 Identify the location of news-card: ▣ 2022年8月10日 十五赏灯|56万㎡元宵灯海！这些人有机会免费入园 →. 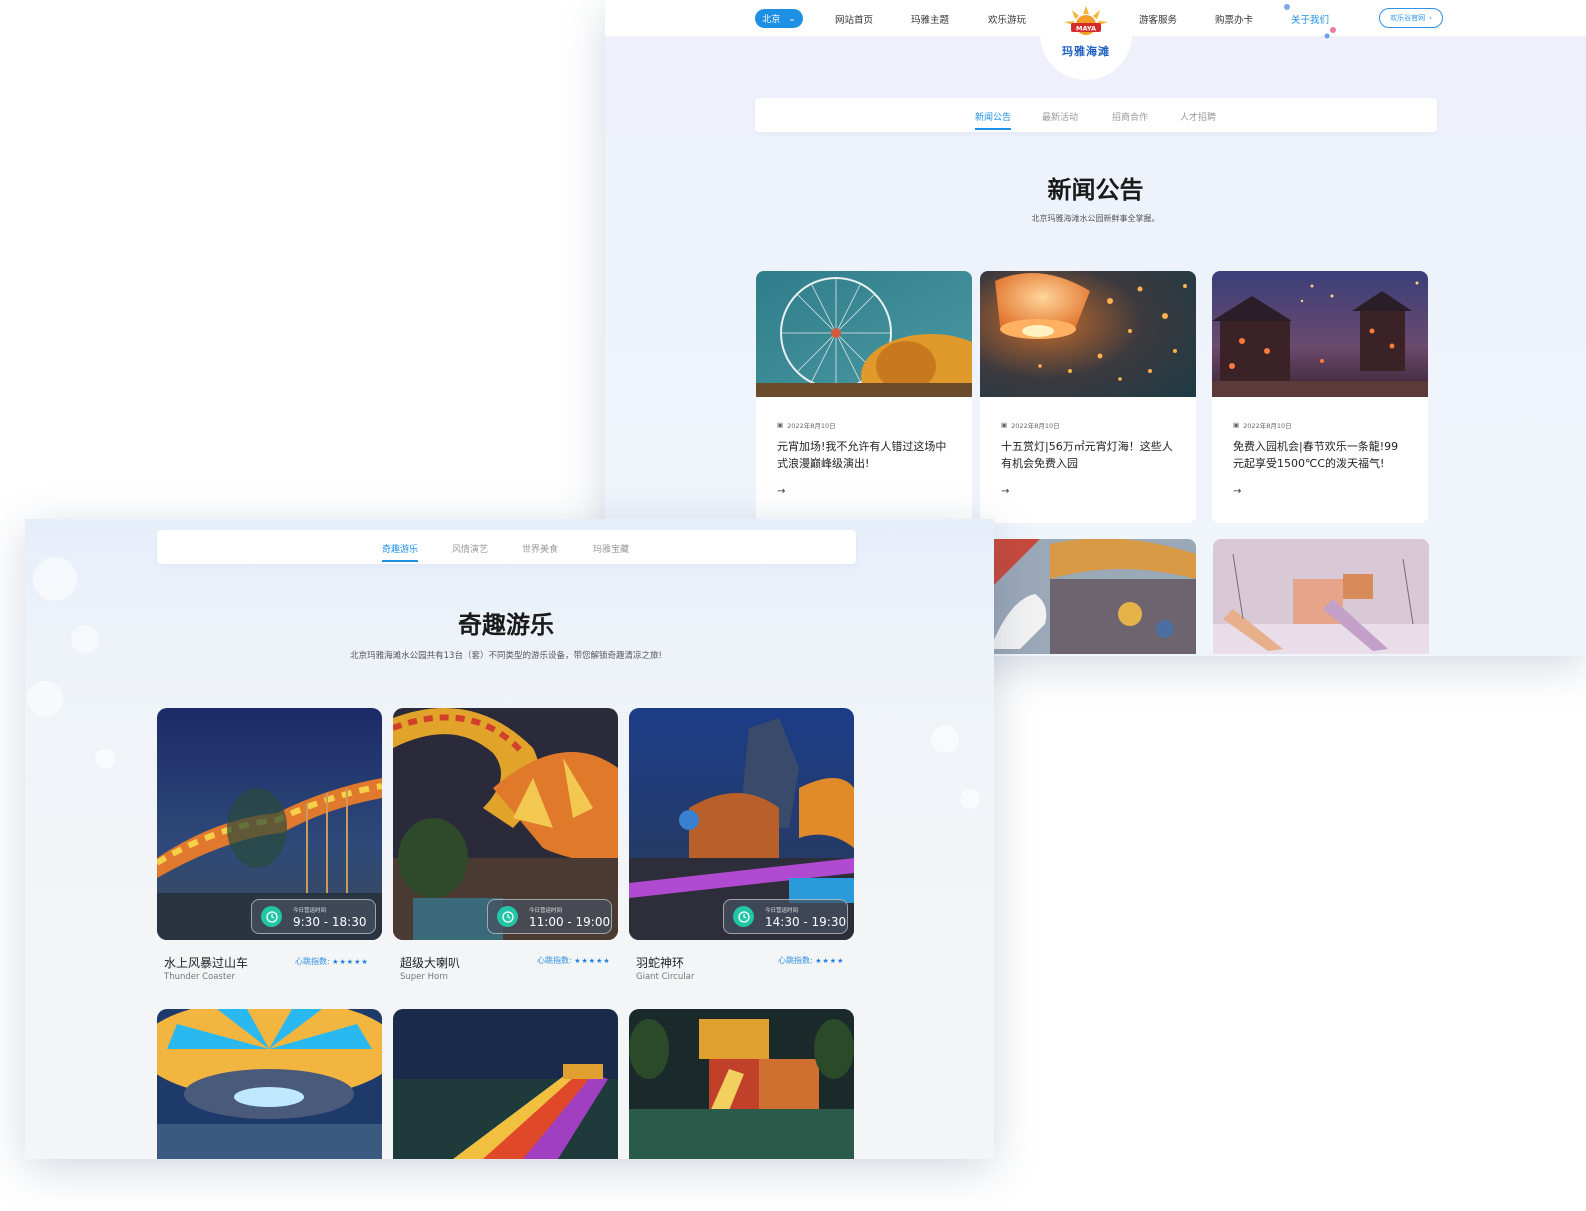
(1088, 397).